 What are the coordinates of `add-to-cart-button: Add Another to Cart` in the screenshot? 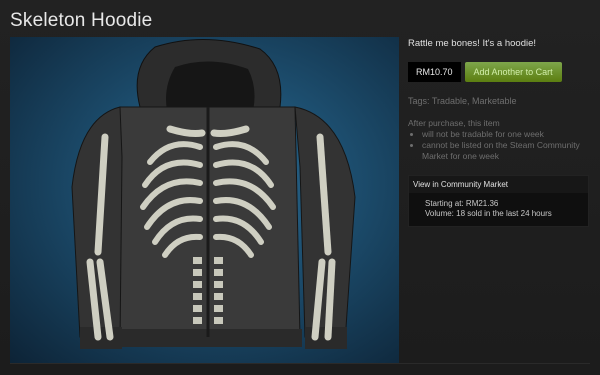 It's located at (513, 72).